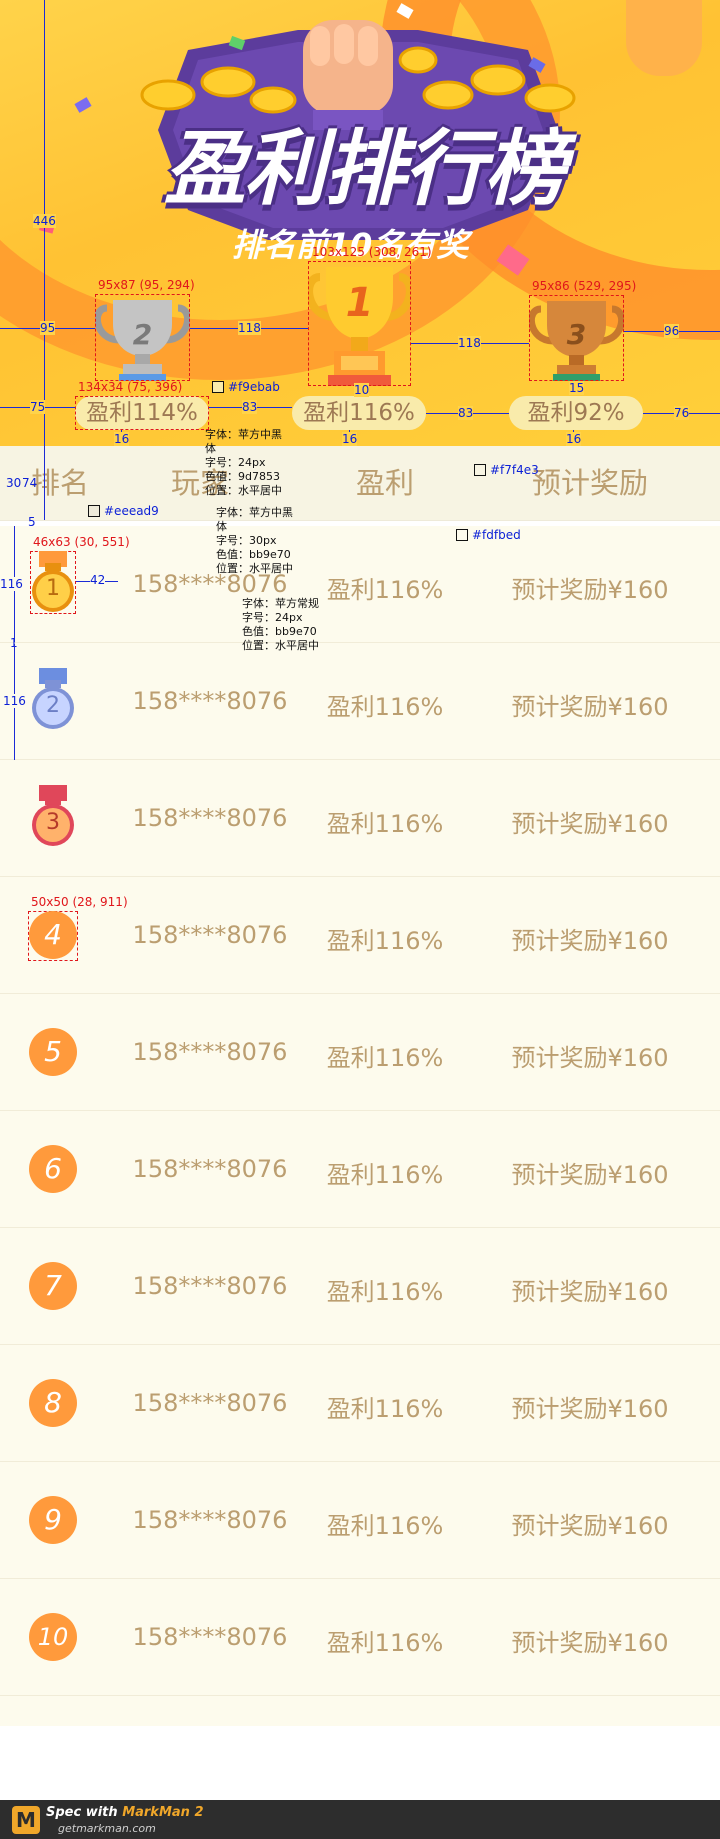  I want to click on rank-number: 2, so click(53, 705).